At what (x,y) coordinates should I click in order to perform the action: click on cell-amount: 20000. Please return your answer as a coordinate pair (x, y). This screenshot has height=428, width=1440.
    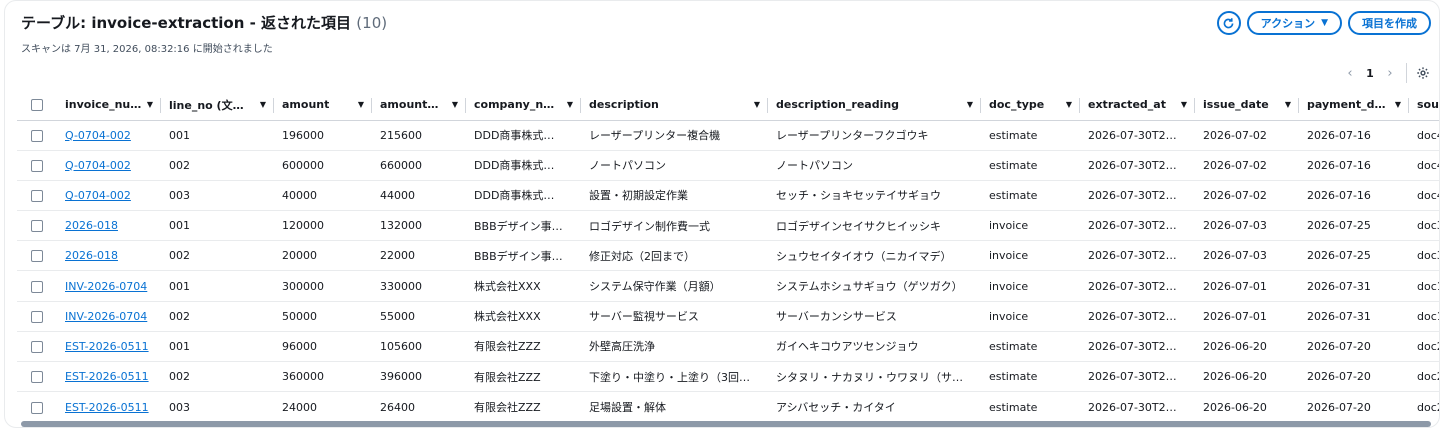
    Looking at the image, I should click on (323, 256).